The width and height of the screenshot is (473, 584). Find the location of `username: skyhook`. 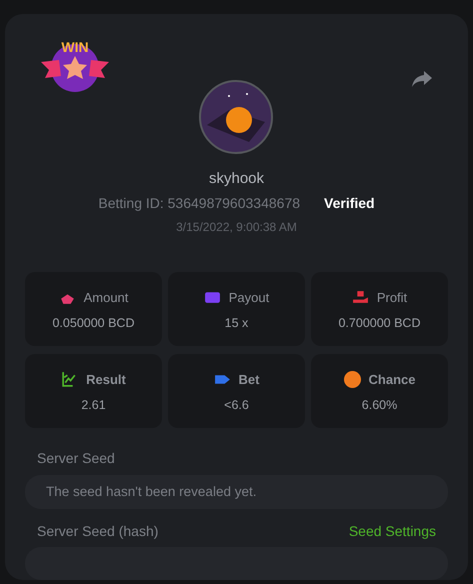

username: skyhook is located at coordinates (237, 178).